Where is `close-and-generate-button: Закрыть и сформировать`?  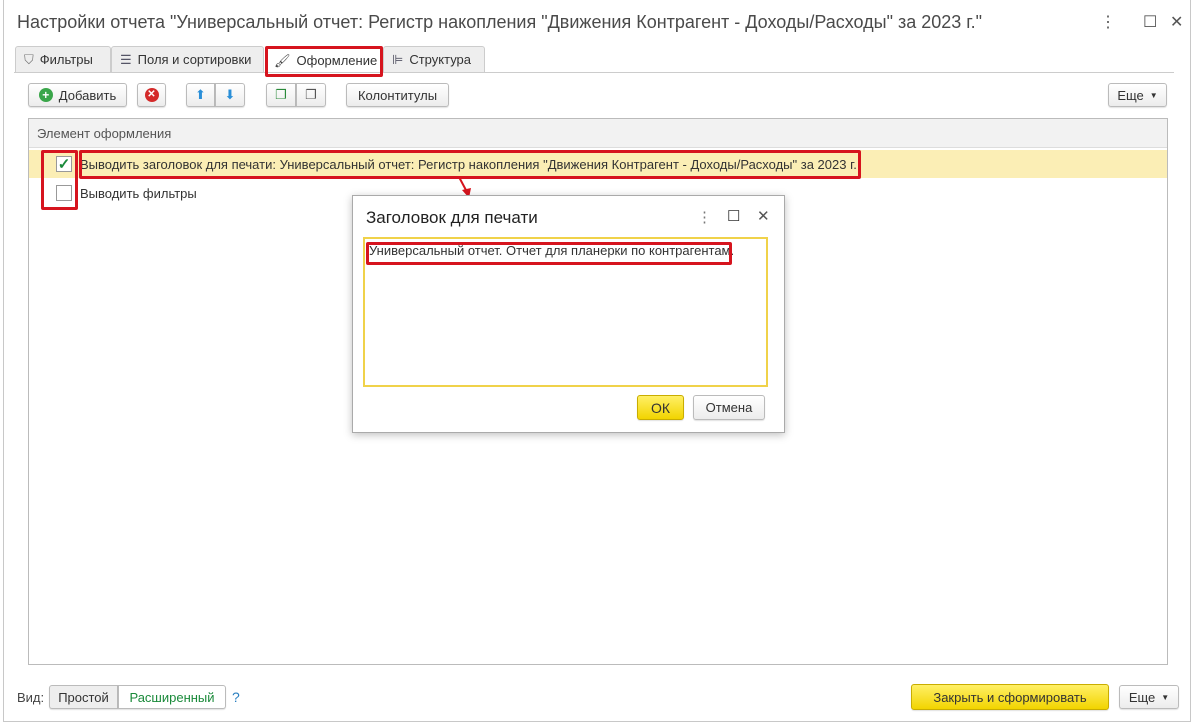 close-and-generate-button: Закрыть и сформировать is located at coordinates (1010, 697).